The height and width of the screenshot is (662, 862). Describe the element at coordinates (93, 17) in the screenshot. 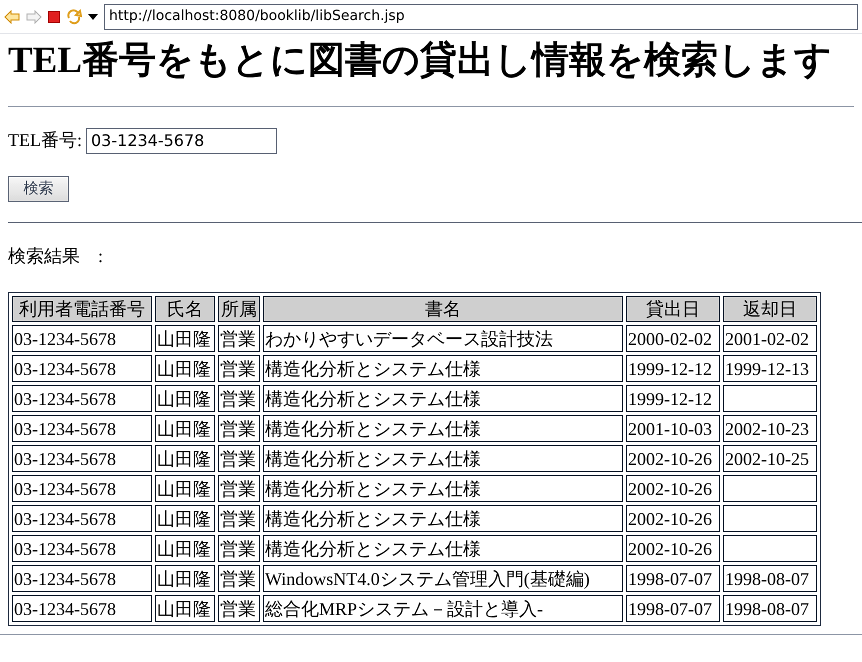

I see `dropdown-icon` at that location.